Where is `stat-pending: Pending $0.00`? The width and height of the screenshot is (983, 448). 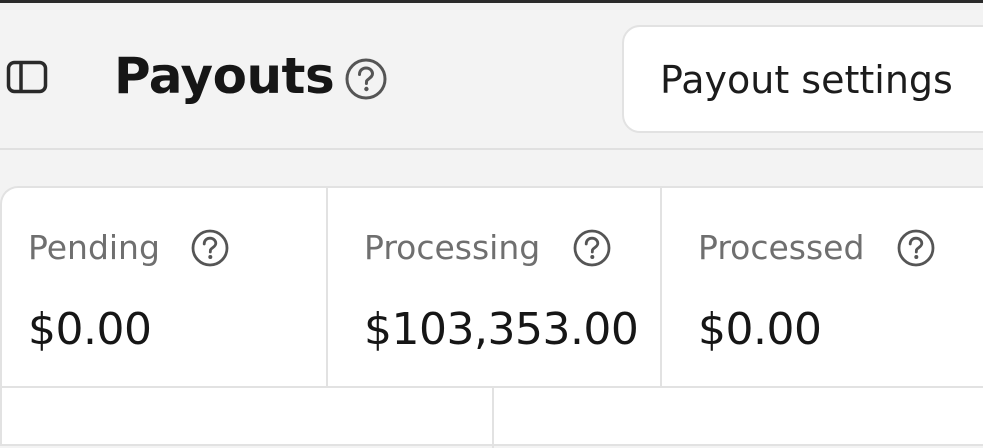 stat-pending: Pending $0.00 is located at coordinates (165, 288).